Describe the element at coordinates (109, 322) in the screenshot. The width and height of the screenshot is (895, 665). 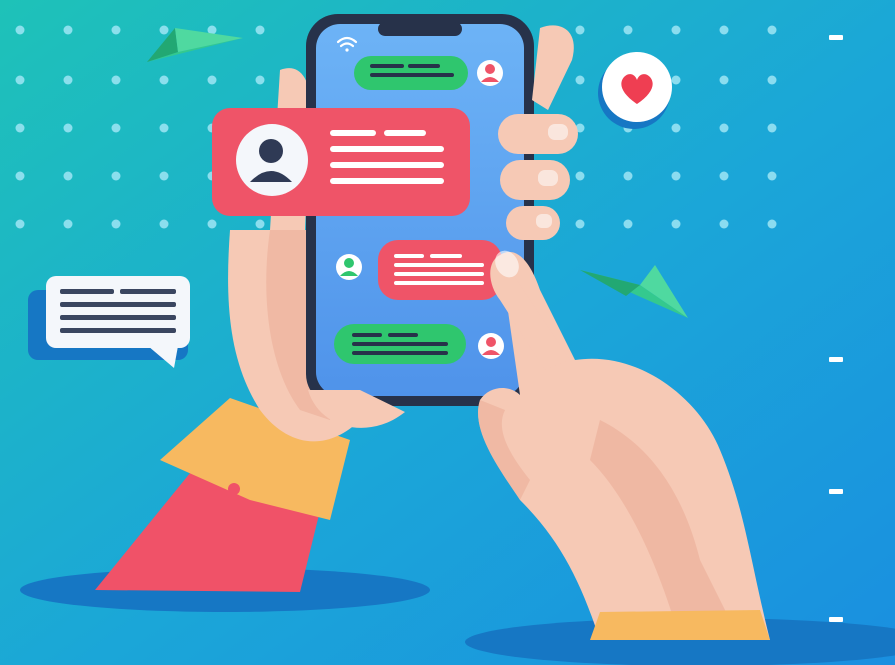
I see `chat-bubble-icon` at that location.